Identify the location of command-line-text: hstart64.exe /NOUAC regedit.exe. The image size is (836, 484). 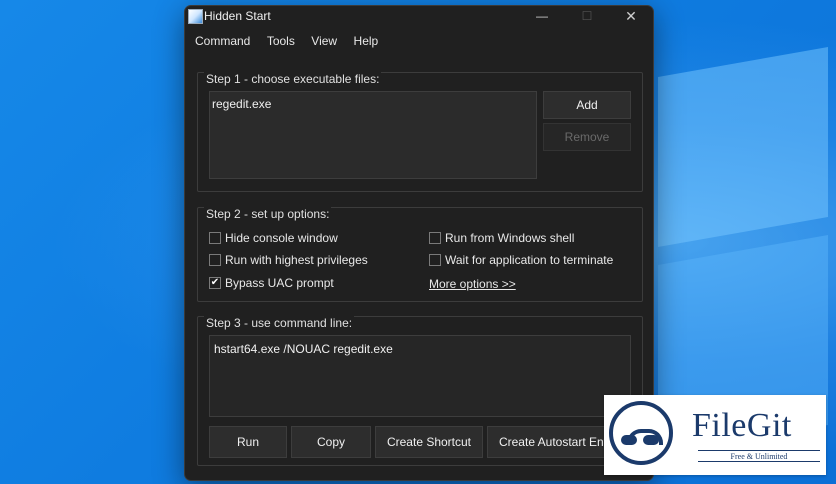
(303, 349).